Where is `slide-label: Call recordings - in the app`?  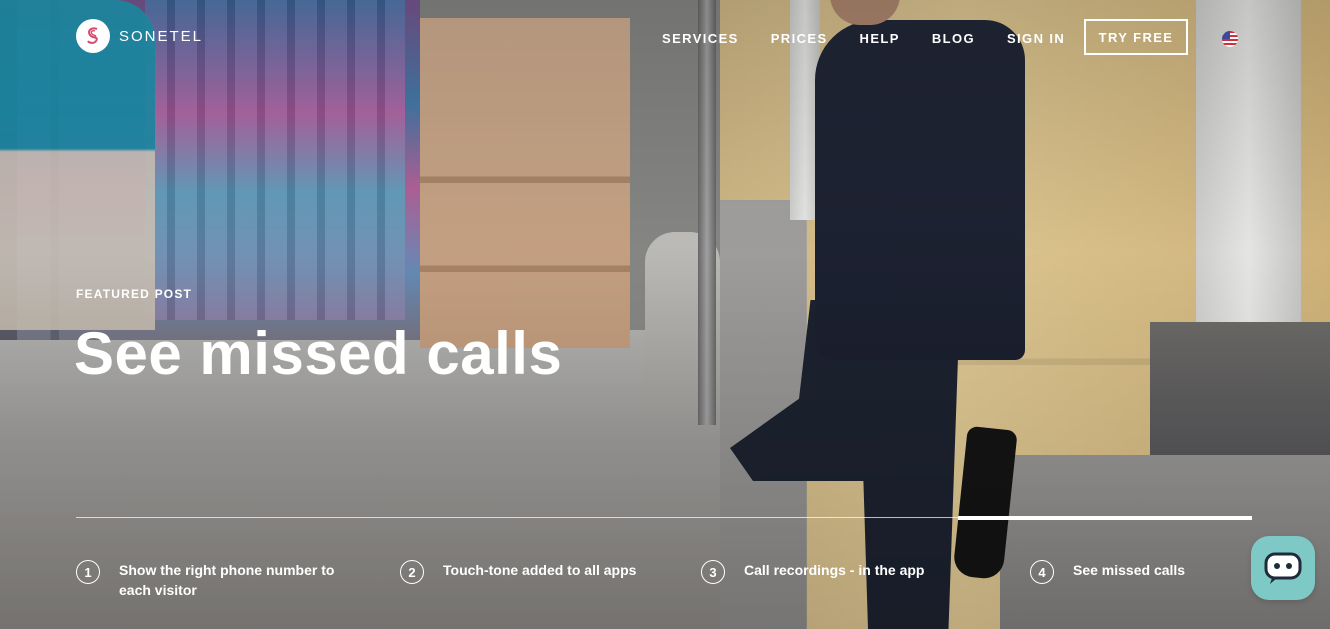
slide-label: Call recordings - in the app is located at coordinates (834, 570).